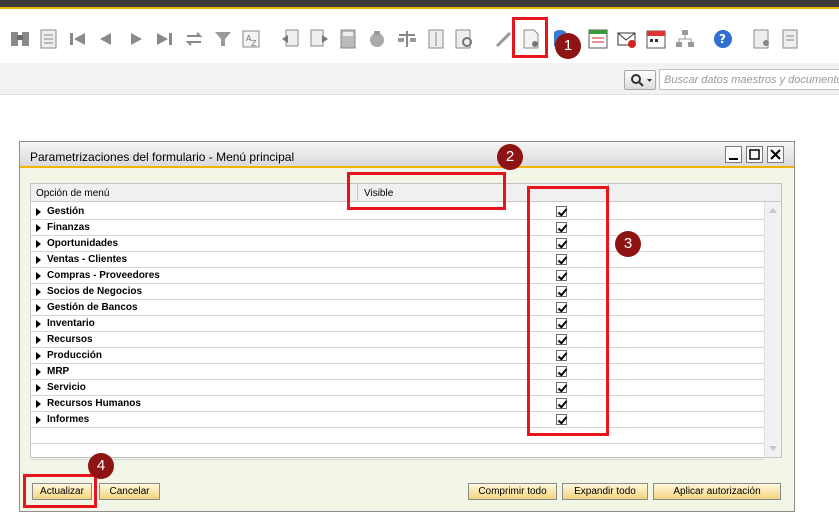 This screenshot has width=839, height=532. I want to click on menu-option-label: Oportunidades, so click(83, 243).